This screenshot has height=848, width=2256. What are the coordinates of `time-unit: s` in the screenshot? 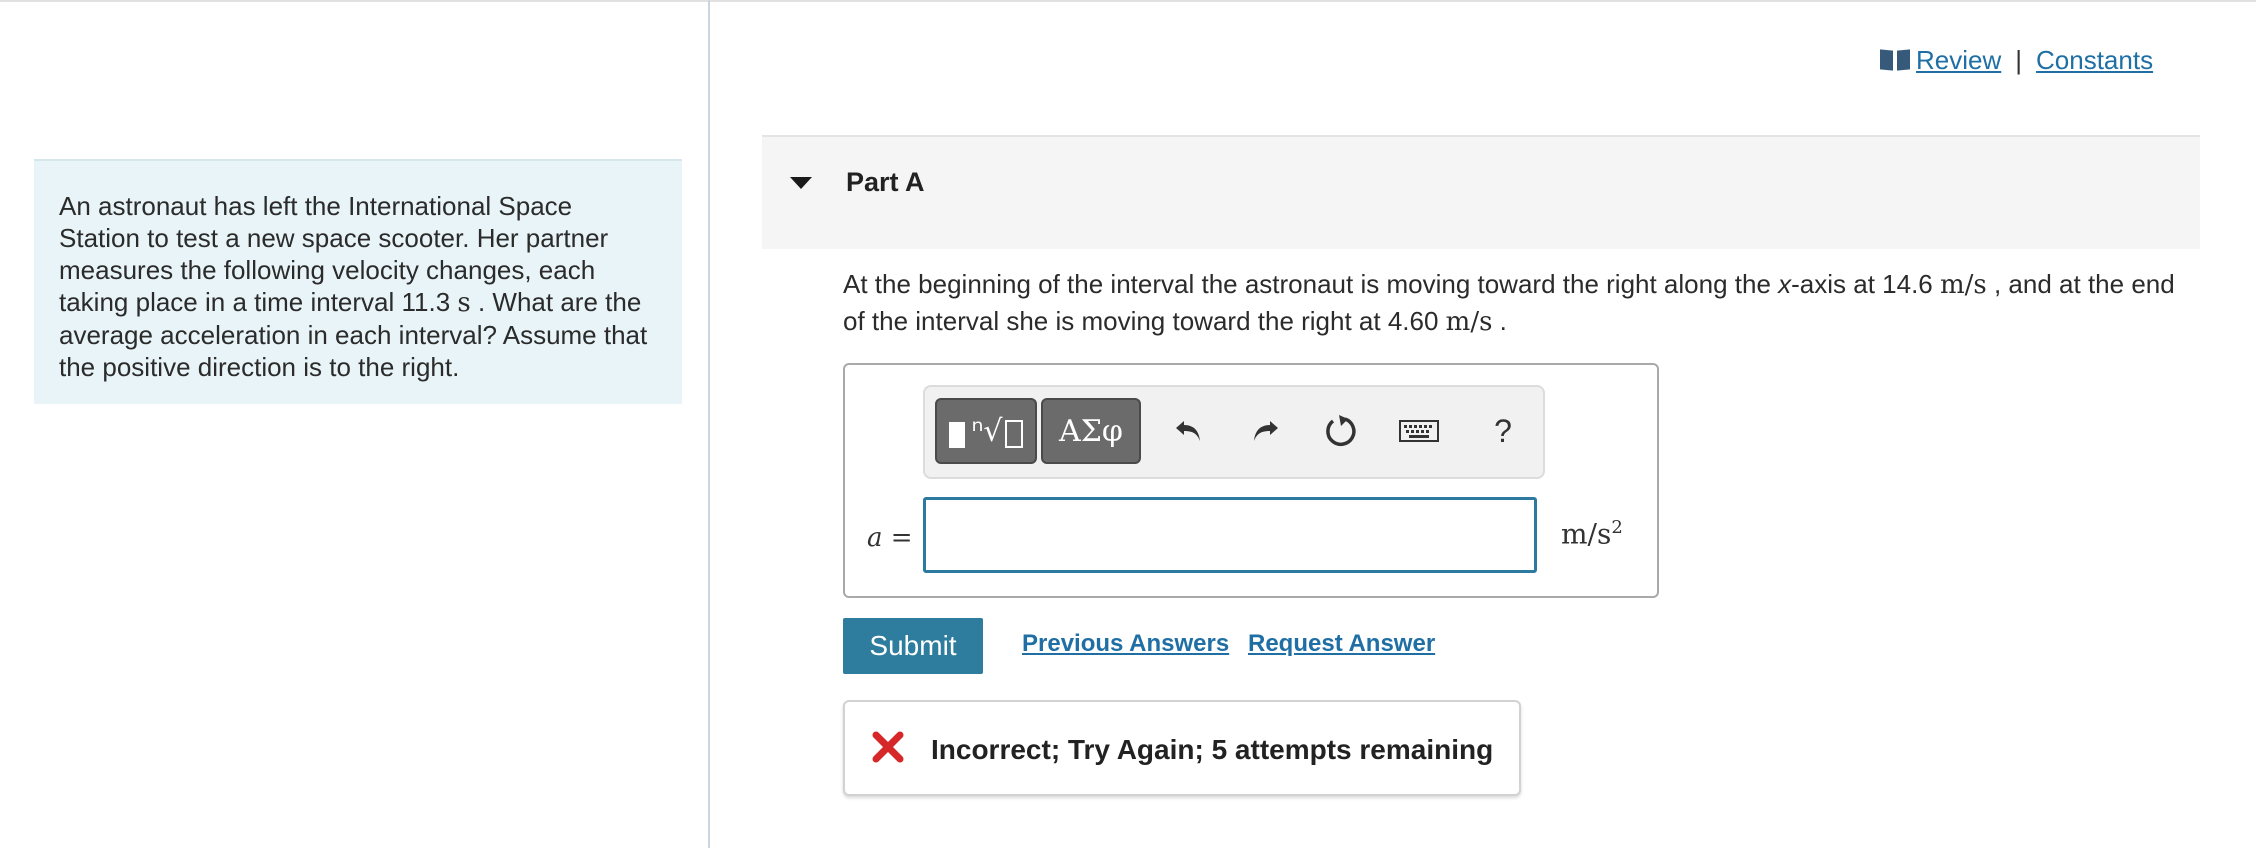 It's located at (464, 303).